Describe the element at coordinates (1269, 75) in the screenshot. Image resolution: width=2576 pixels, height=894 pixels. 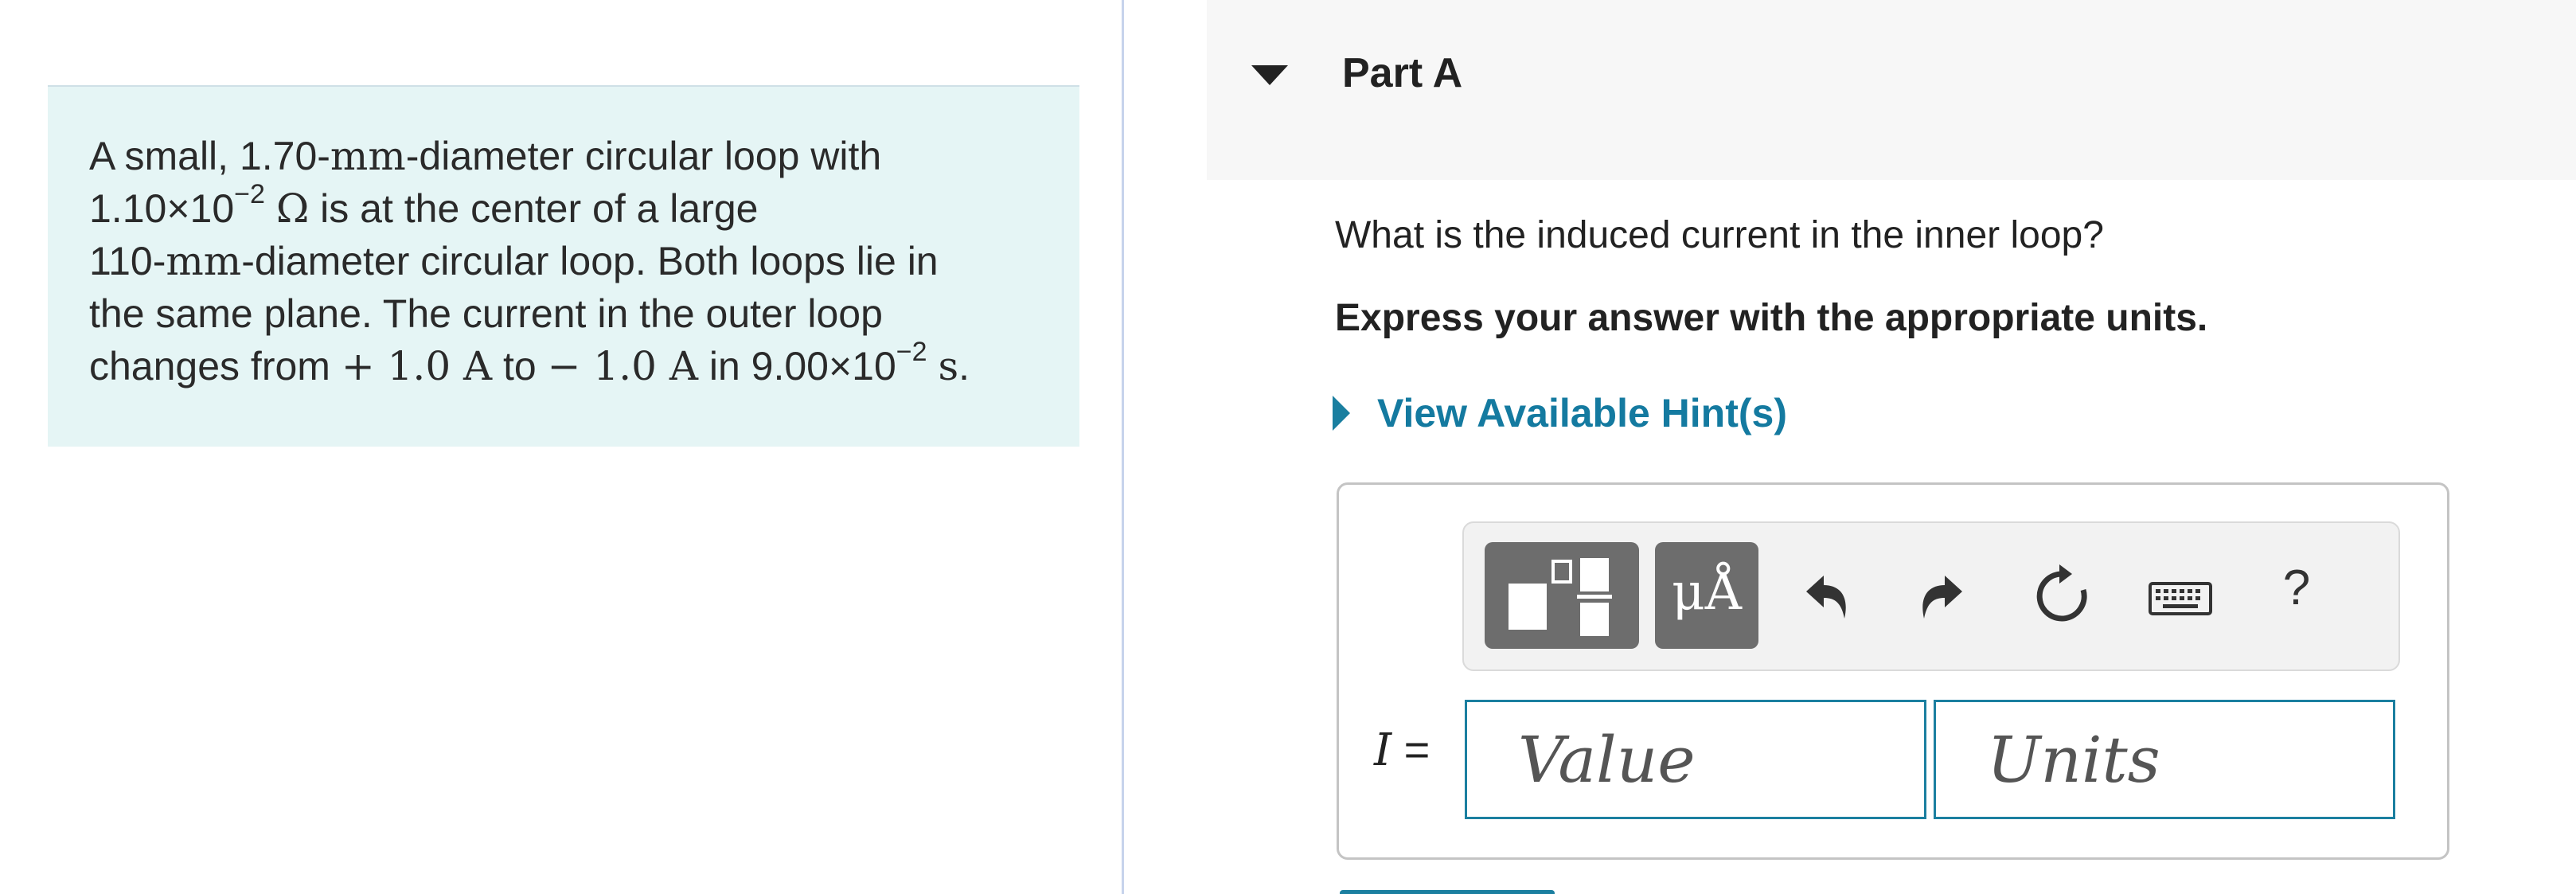
I see `collapse-caret-icon` at that location.